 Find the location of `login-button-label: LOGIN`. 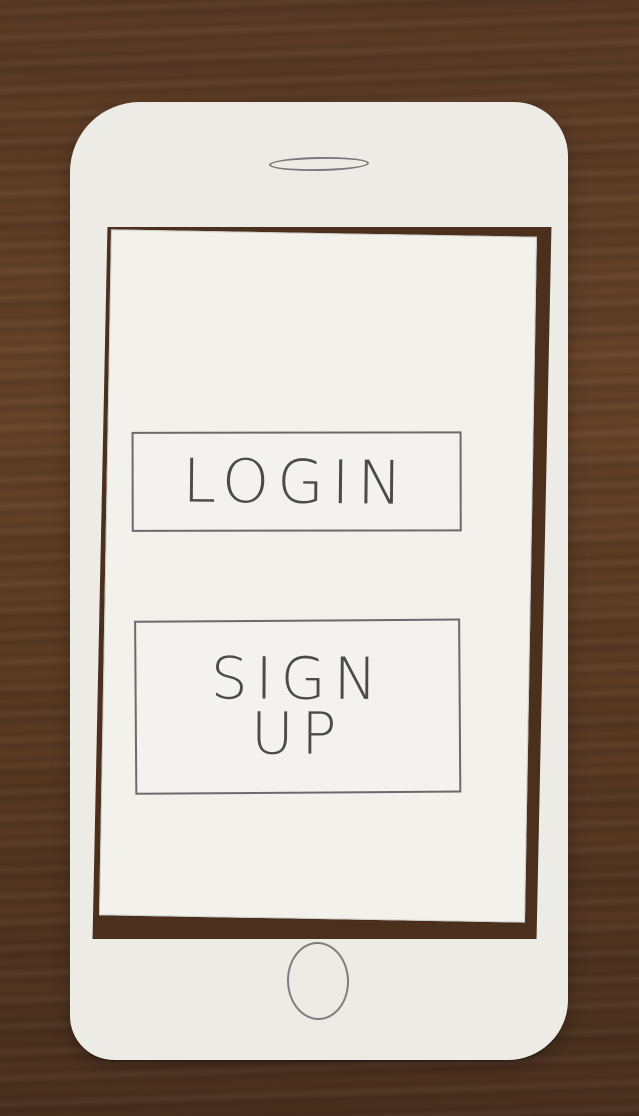

login-button-label: LOGIN is located at coordinates (296, 482).